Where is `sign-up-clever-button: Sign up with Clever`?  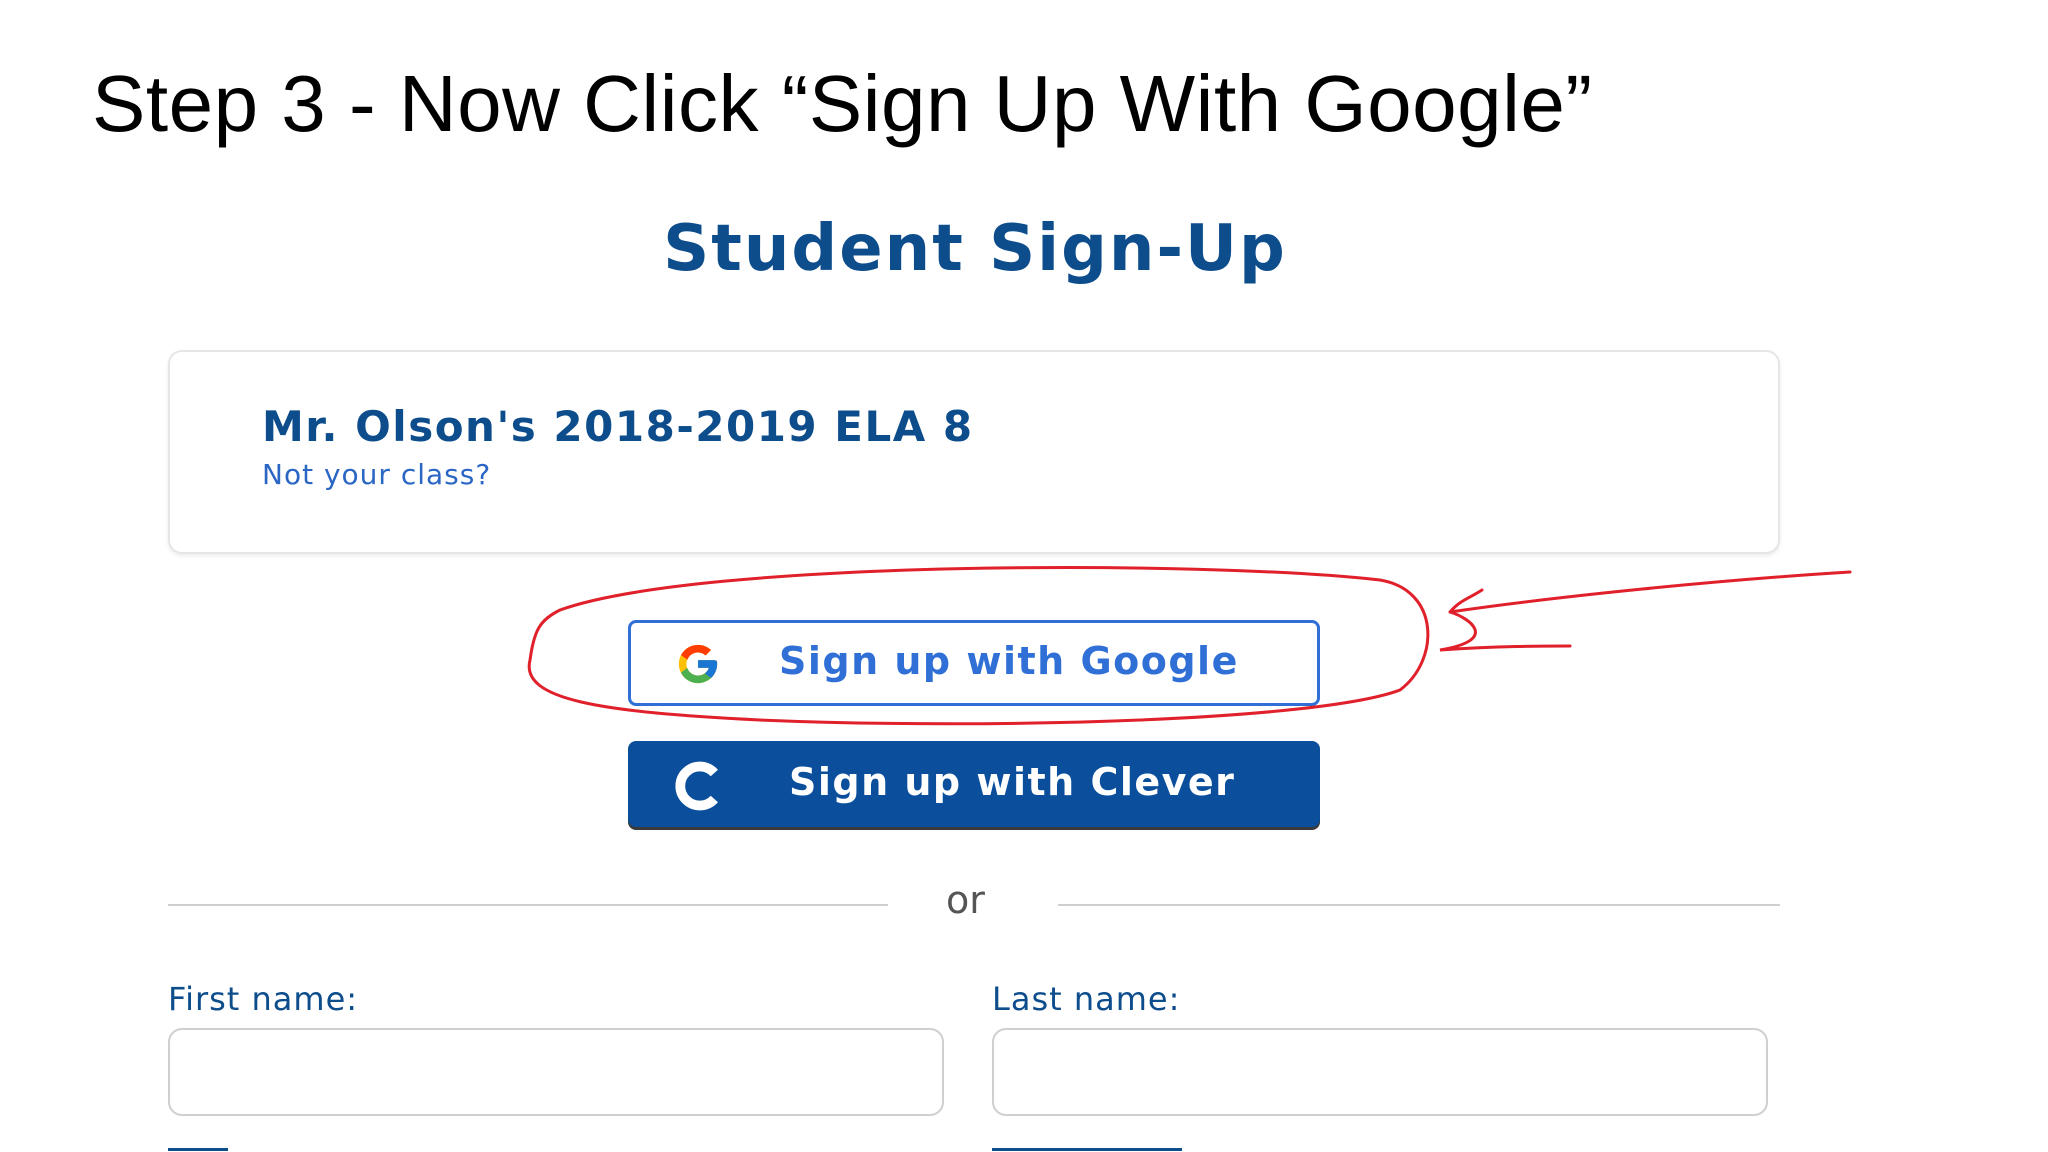 sign-up-clever-button: Sign up with Clever is located at coordinates (974, 784).